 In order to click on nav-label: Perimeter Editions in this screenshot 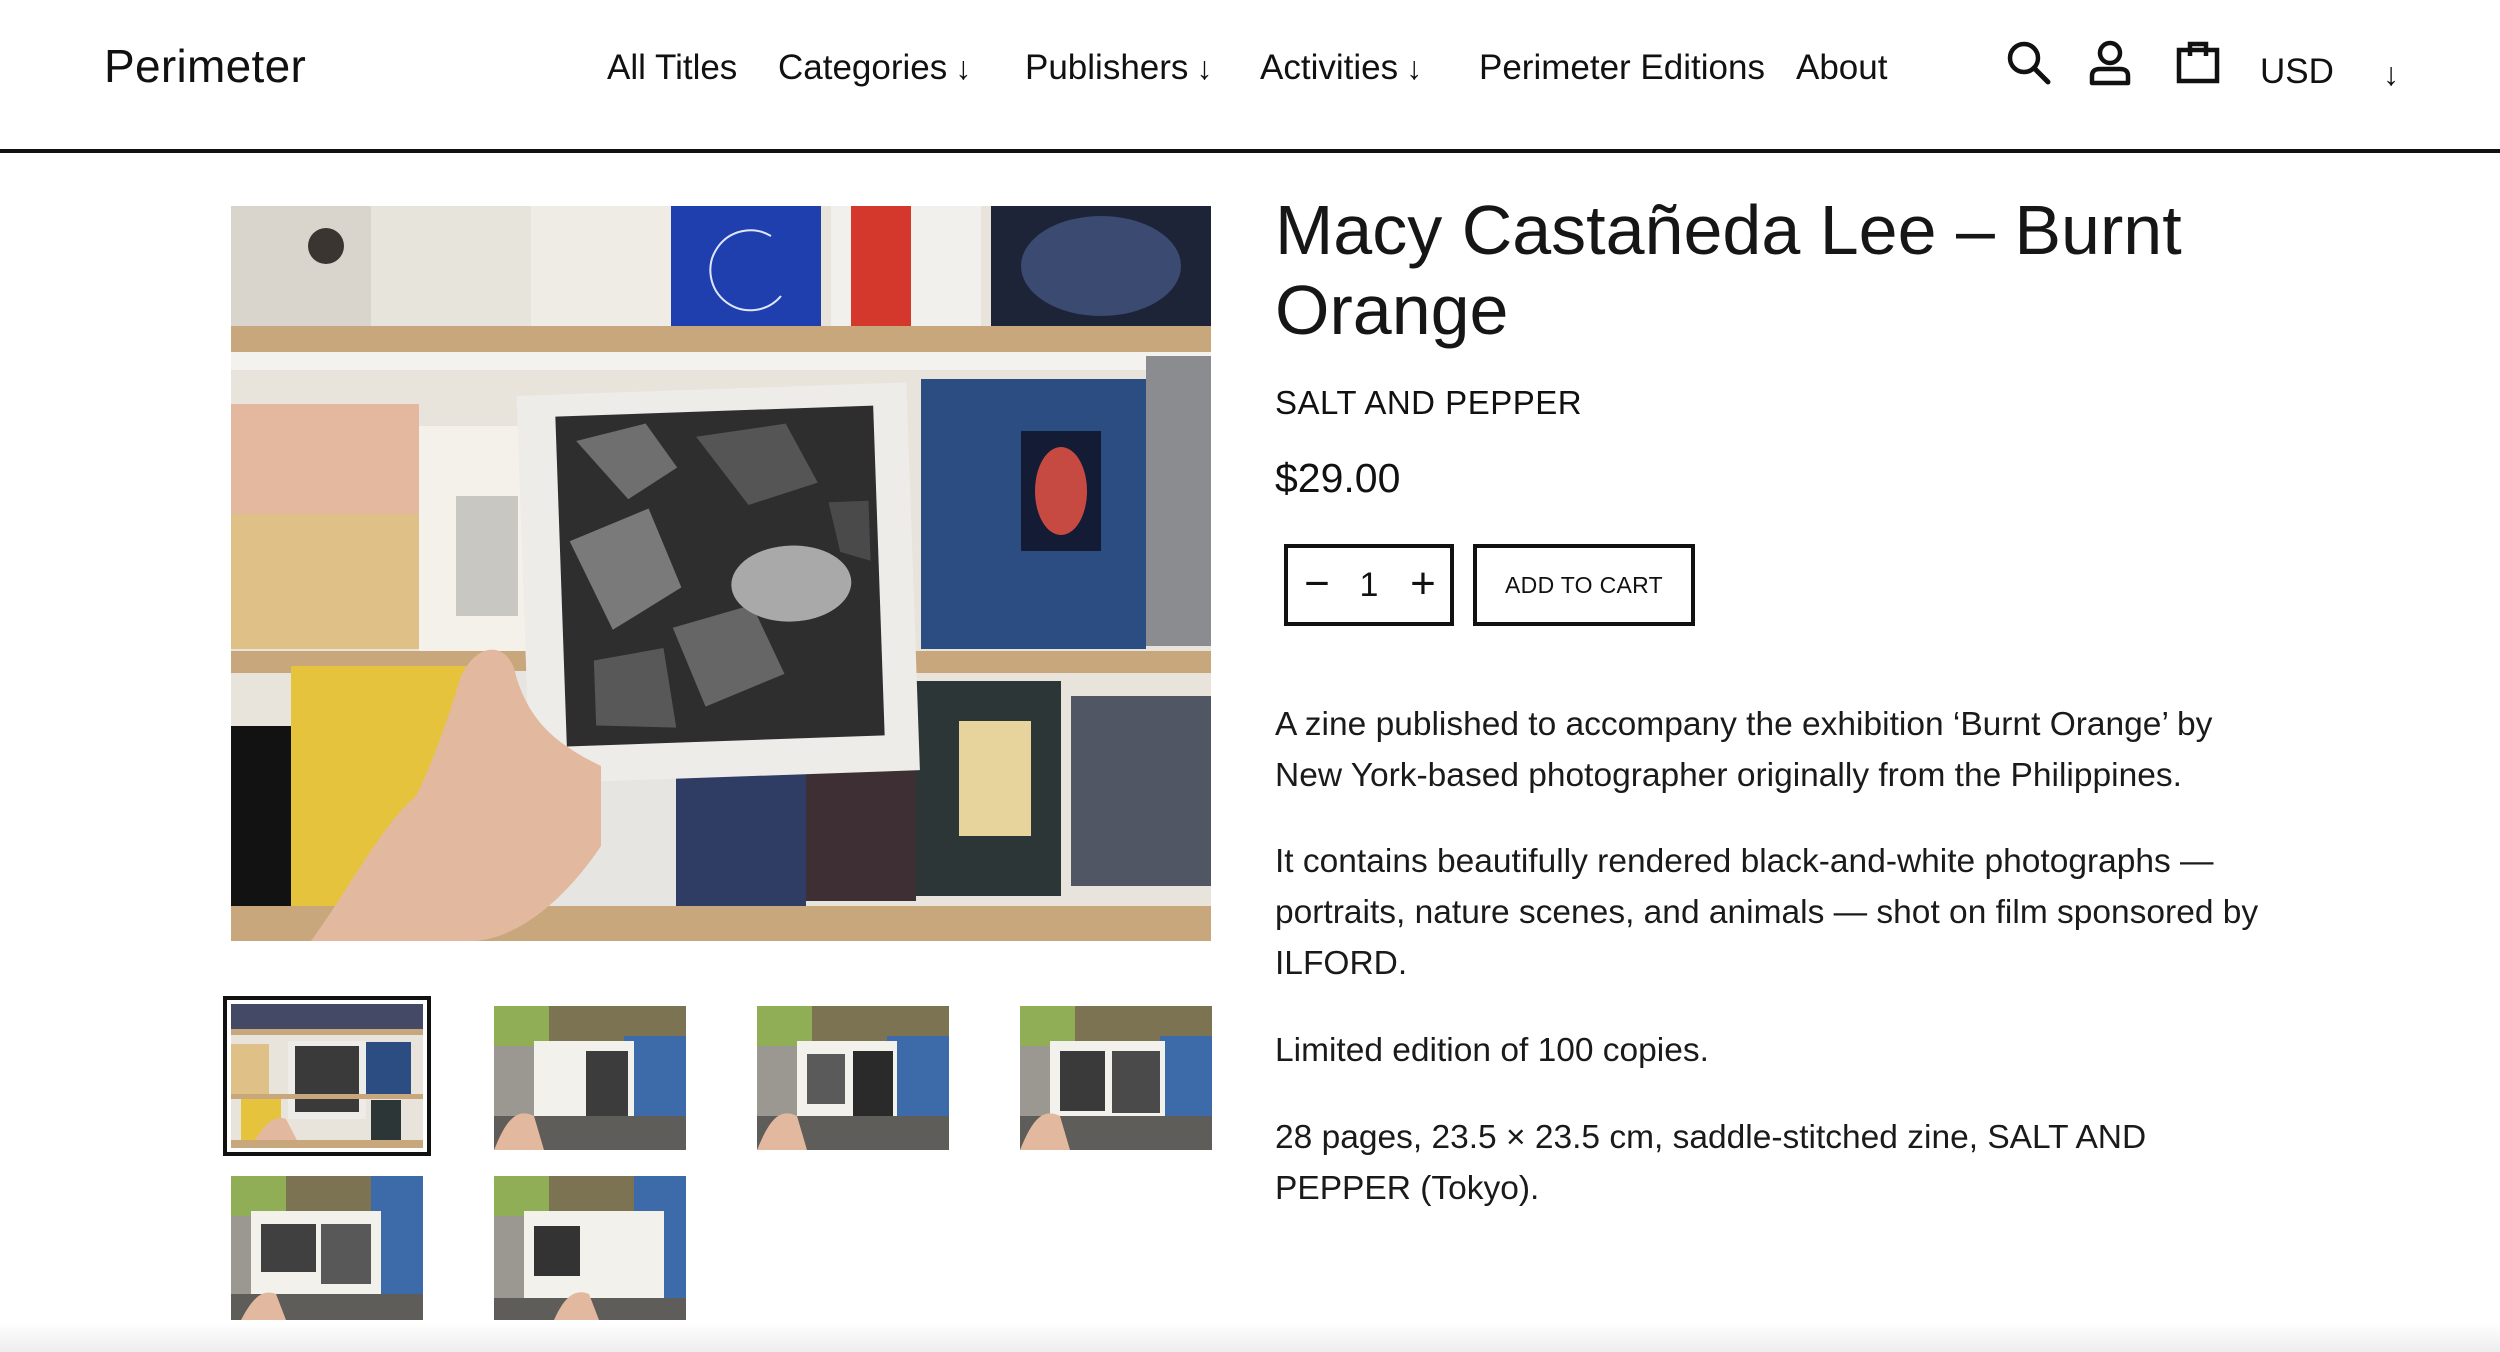, I will do `click(1622, 67)`.